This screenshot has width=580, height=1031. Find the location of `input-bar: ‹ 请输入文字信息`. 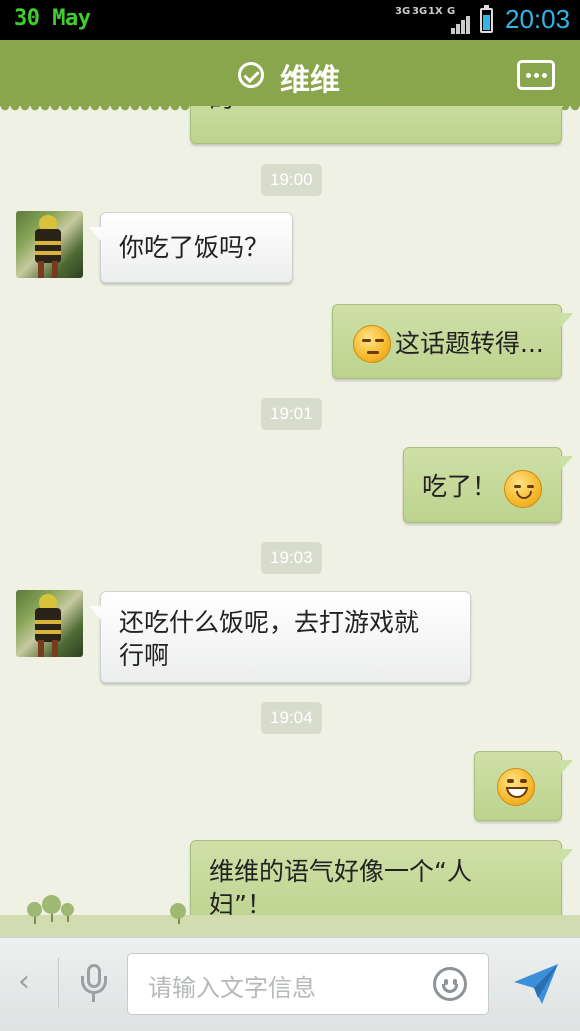

input-bar: ‹ 请输入文字信息 is located at coordinates (290, 984).